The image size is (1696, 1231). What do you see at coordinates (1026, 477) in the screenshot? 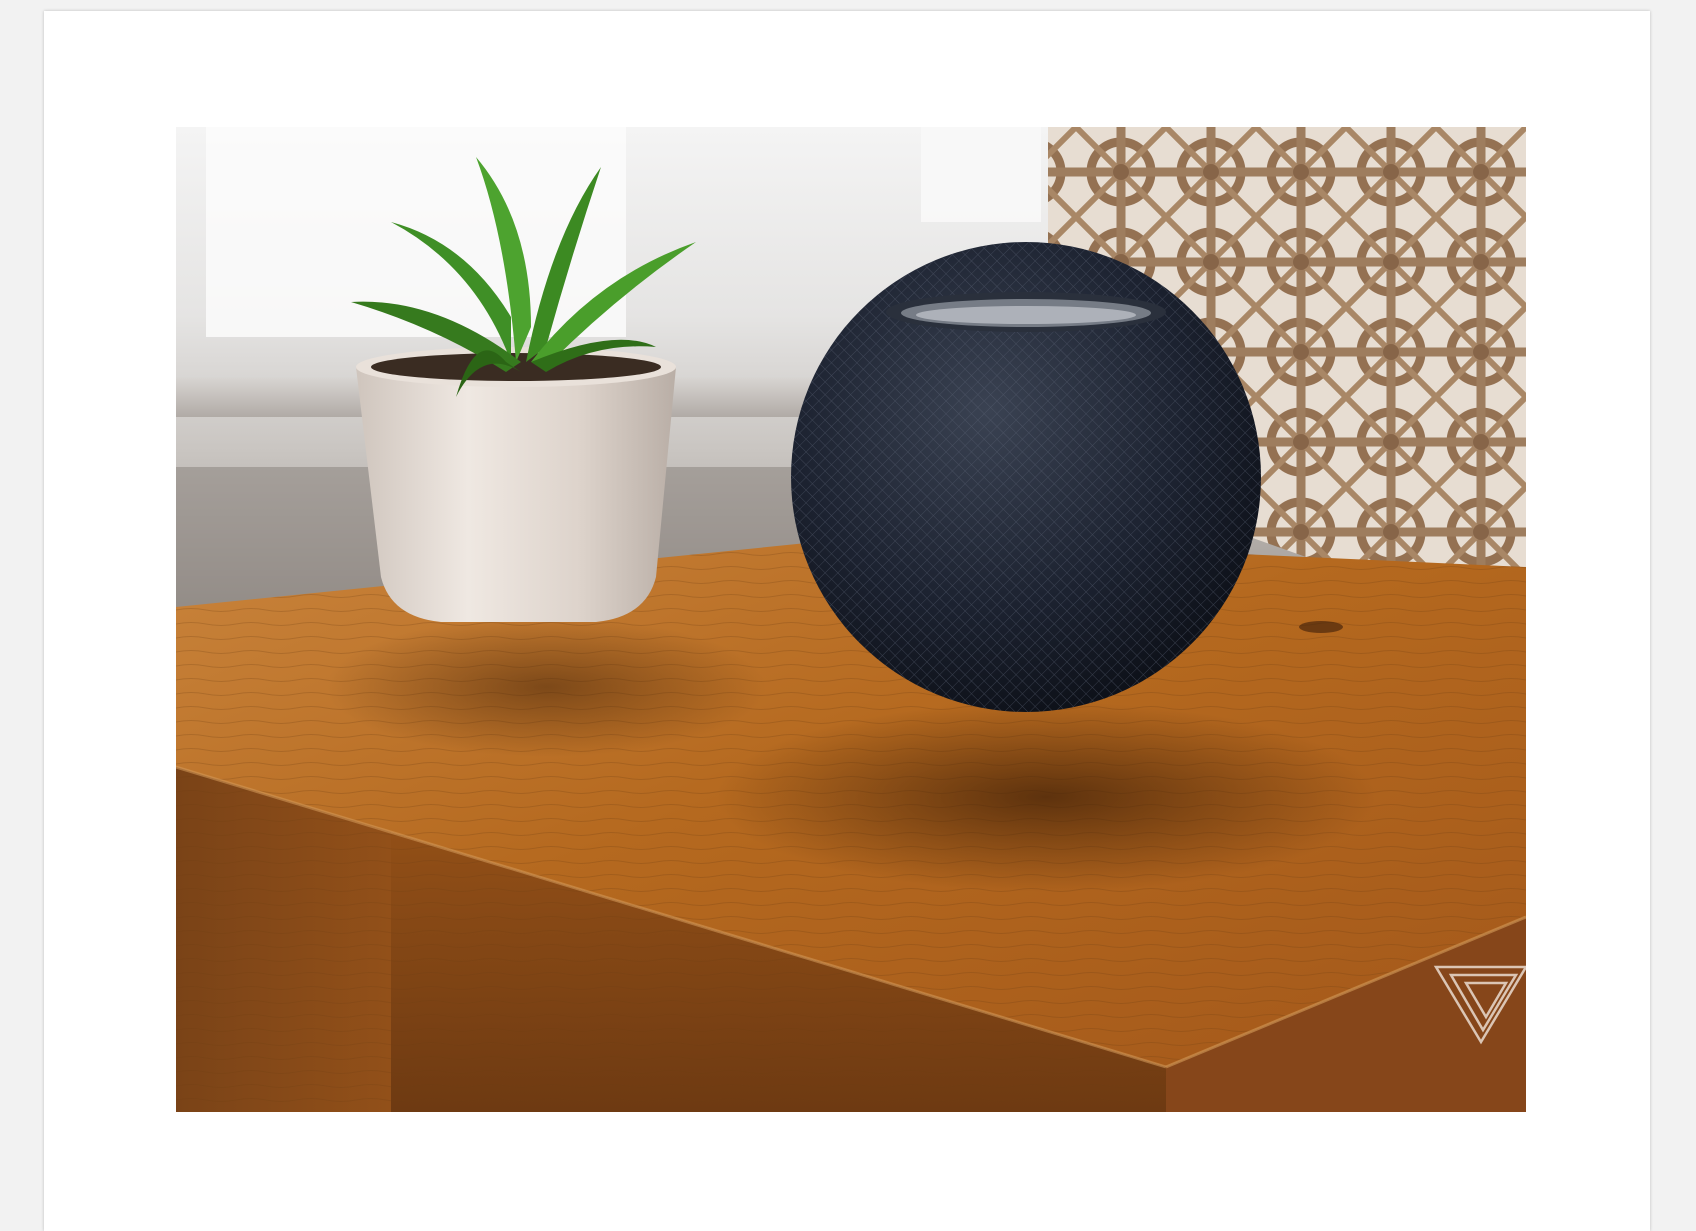
I see `speaker-icon` at bounding box center [1026, 477].